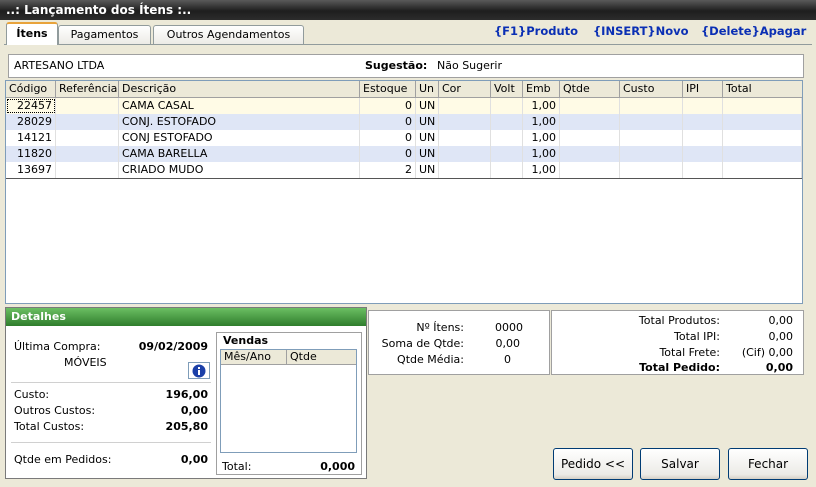  I want to click on cell-codigo: 11820, so click(31, 154).